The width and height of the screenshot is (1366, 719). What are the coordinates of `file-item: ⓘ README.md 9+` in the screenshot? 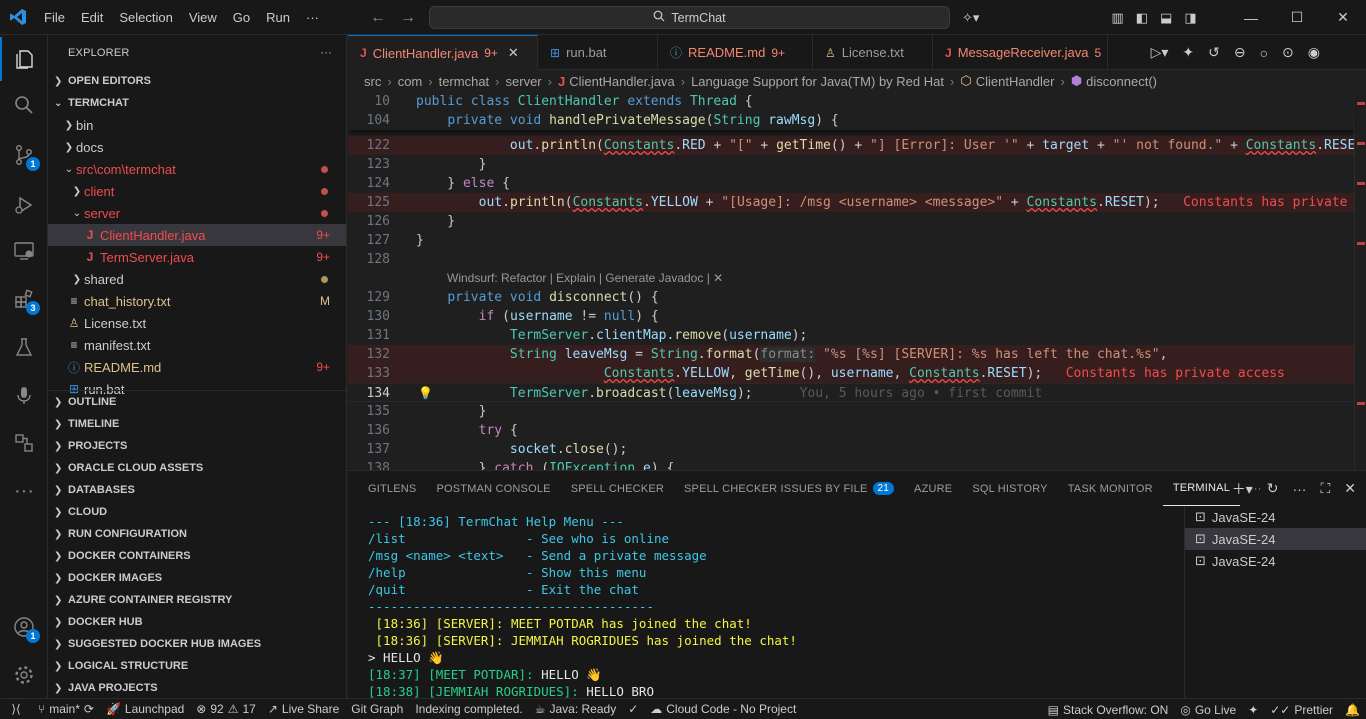 It's located at (197, 367).